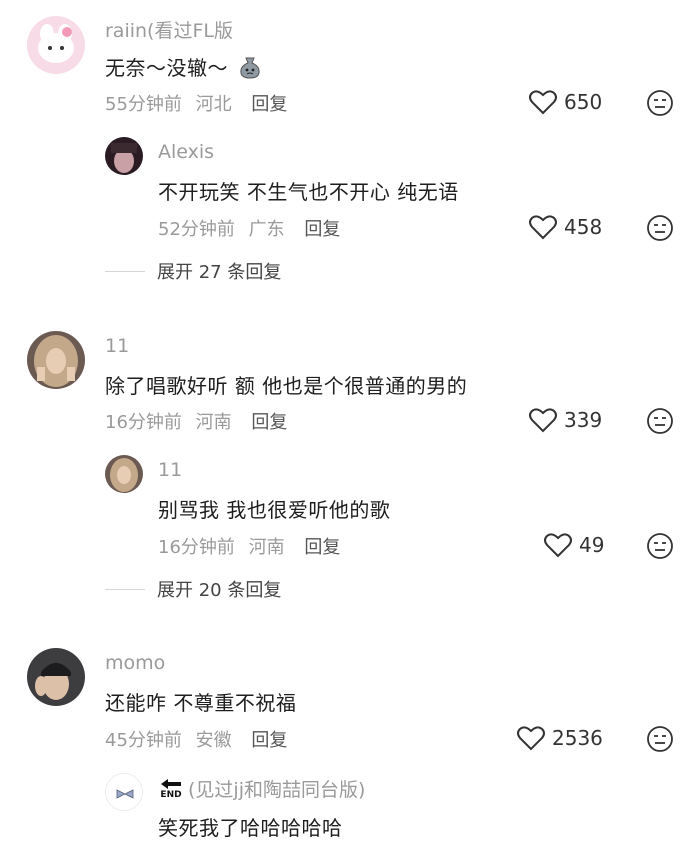 This screenshot has width=700, height=852. I want to click on username: momo, so click(135, 663).